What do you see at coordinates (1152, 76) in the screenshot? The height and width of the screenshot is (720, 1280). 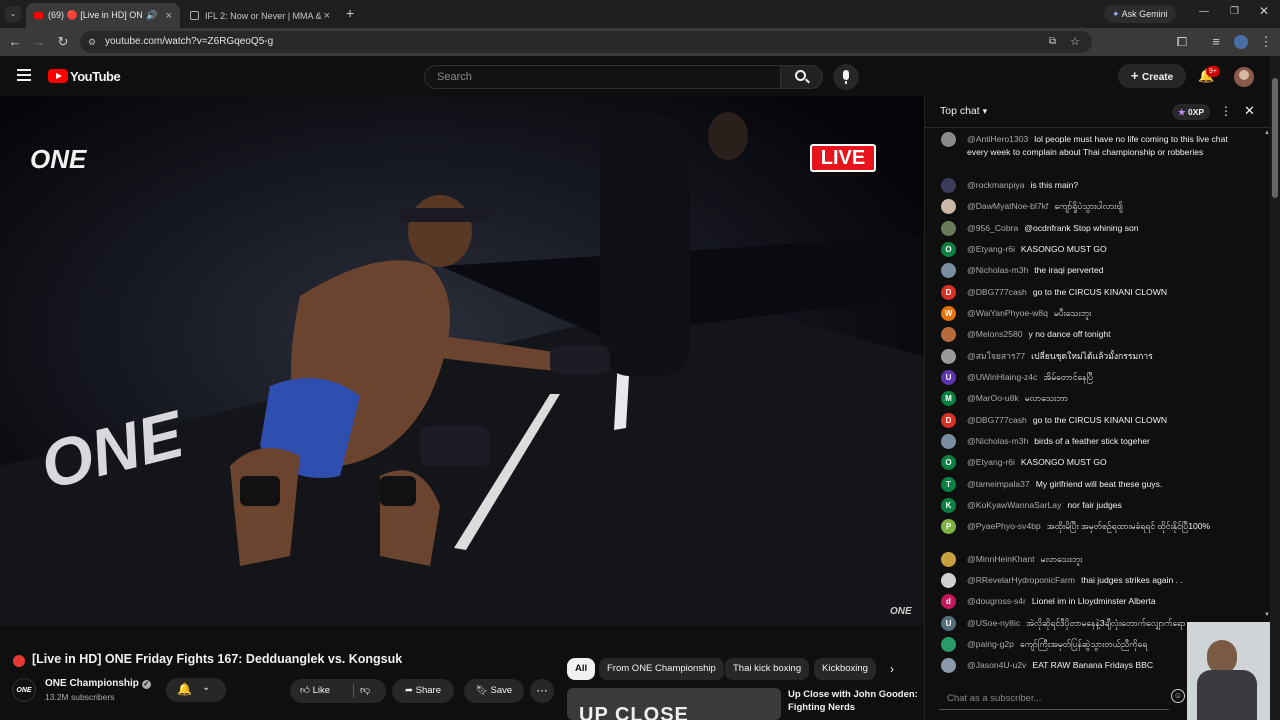 I see `create-button: + Create` at bounding box center [1152, 76].